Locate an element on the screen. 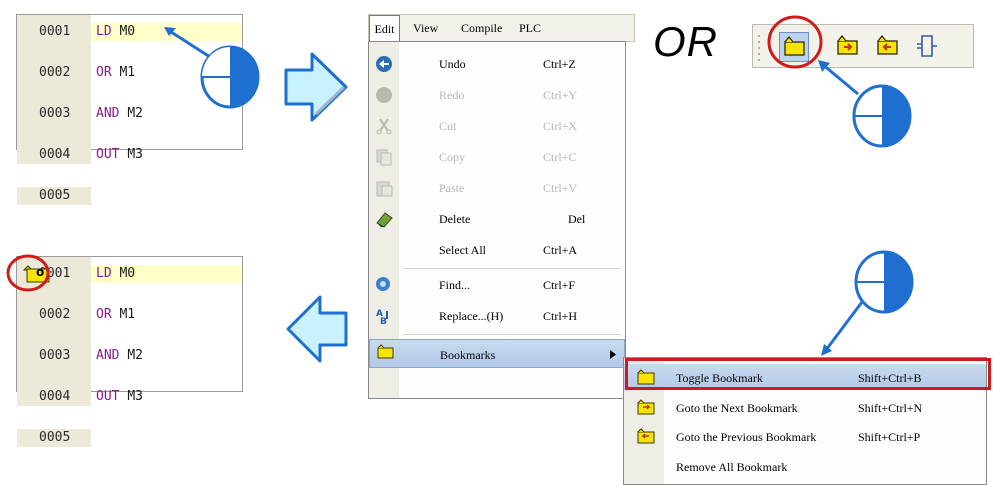 The height and width of the screenshot is (485, 993). eraser-icon is located at coordinates (384, 220).